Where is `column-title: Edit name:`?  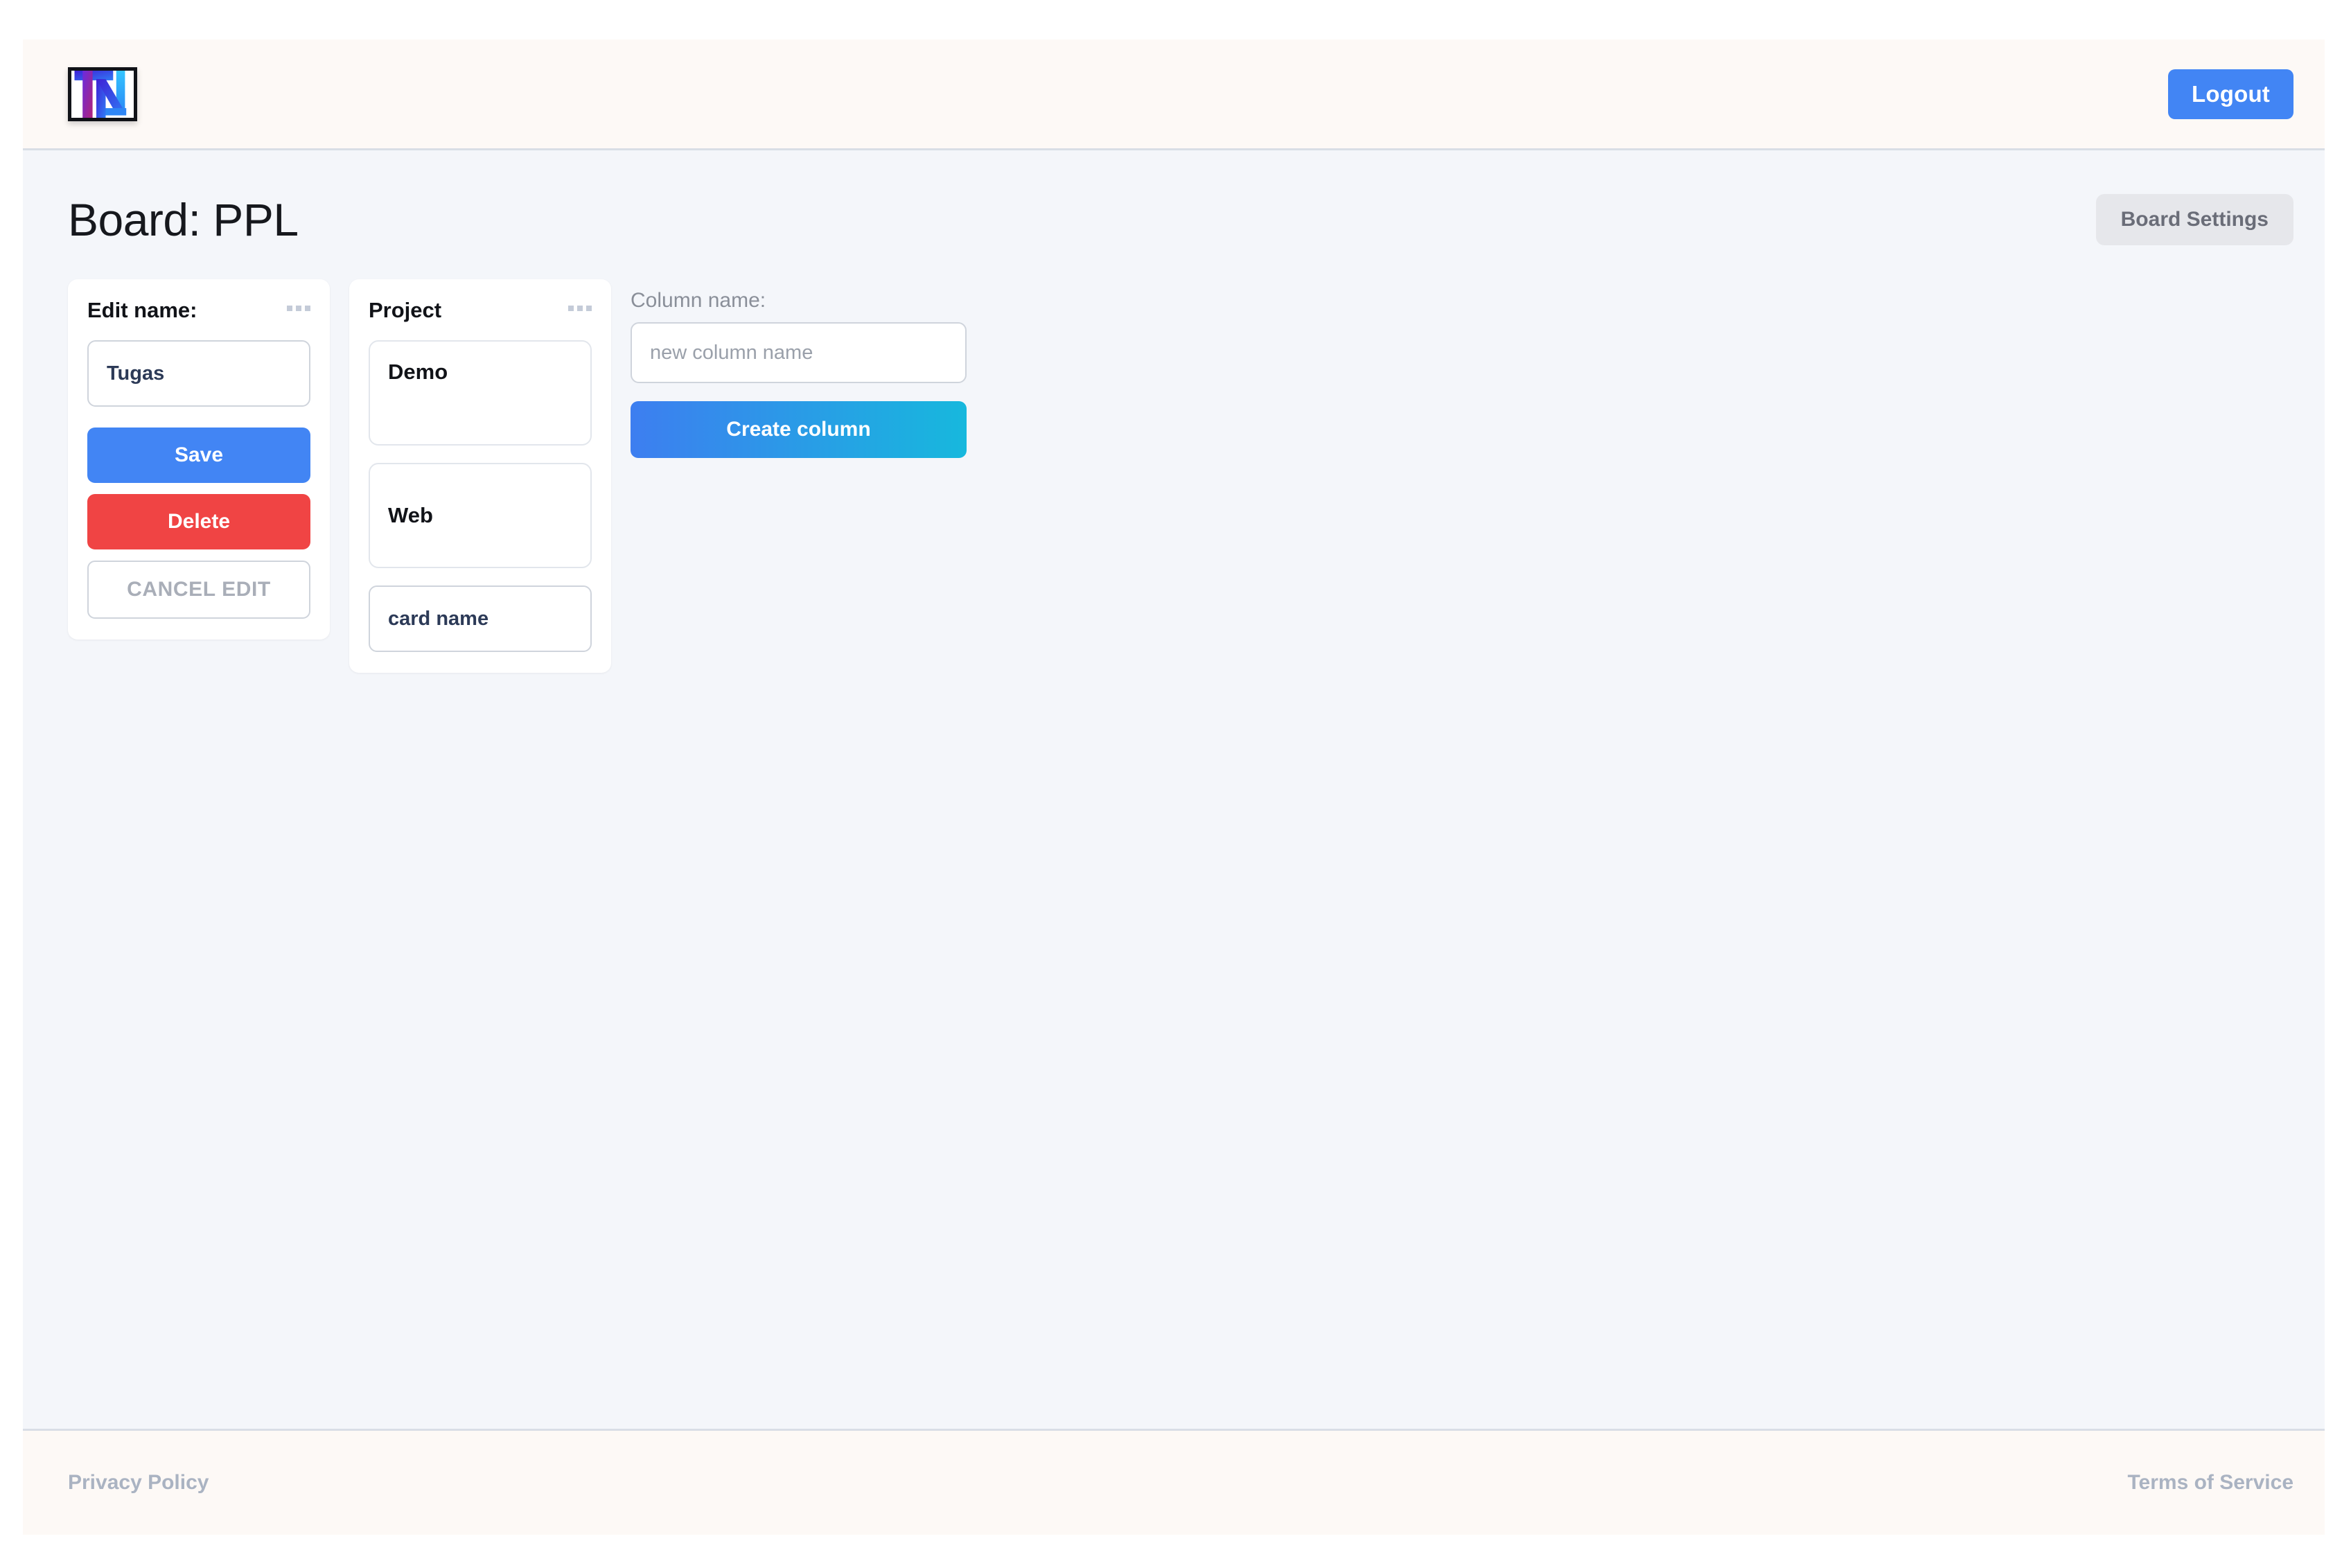 column-title: Edit name: is located at coordinates (142, 310).